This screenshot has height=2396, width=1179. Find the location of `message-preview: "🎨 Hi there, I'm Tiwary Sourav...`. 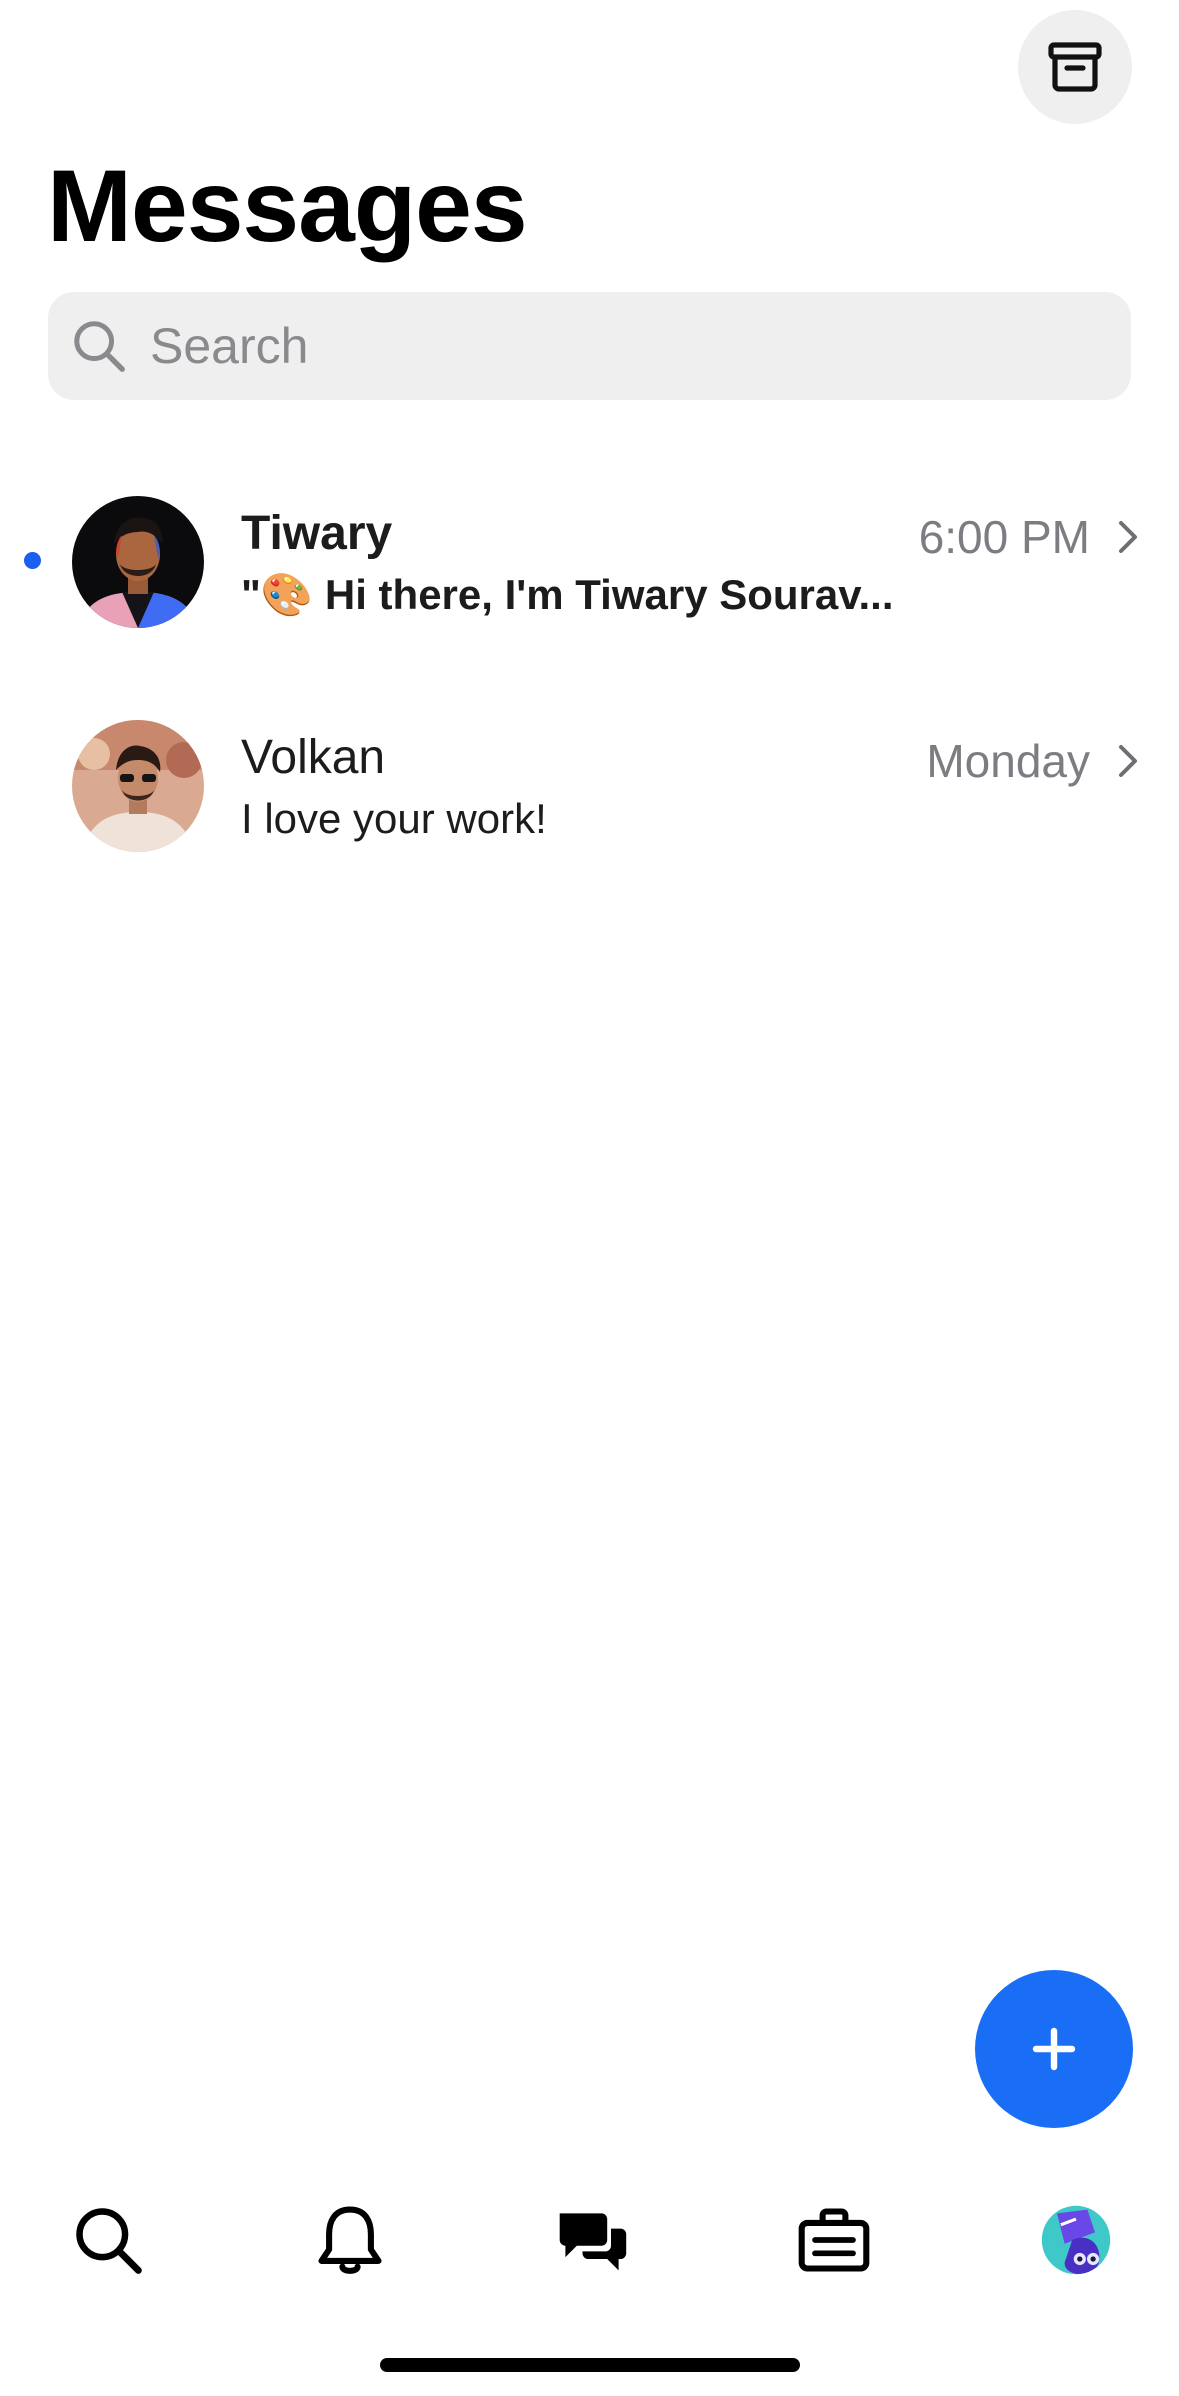

message-preview: "🎨 Hi there, I'm Tiwary Sourav... is located at coordinates (567, 594).